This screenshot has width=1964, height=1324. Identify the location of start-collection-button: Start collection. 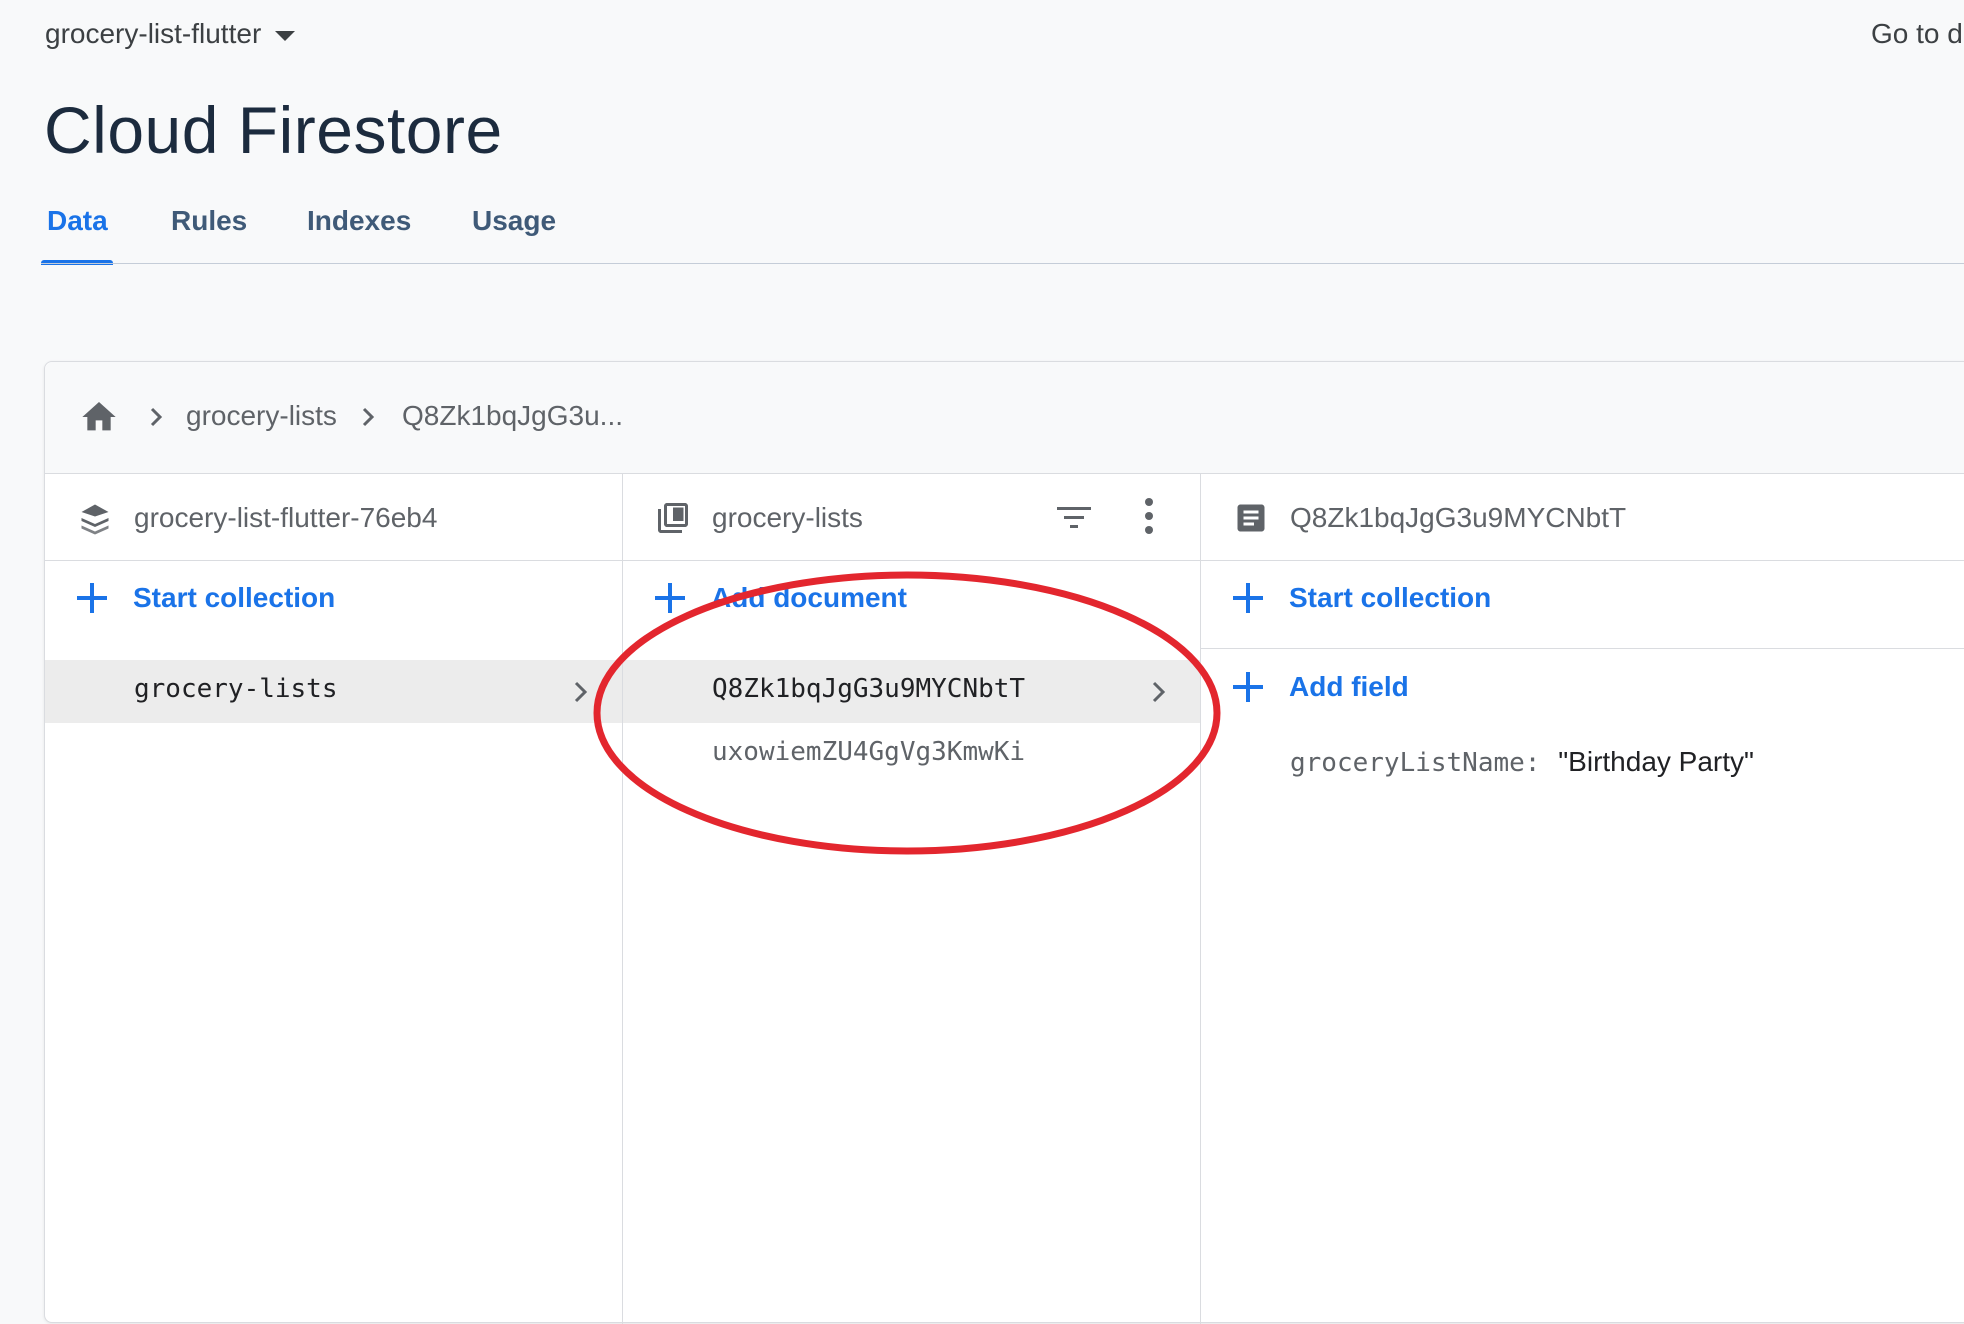
(206, 598).